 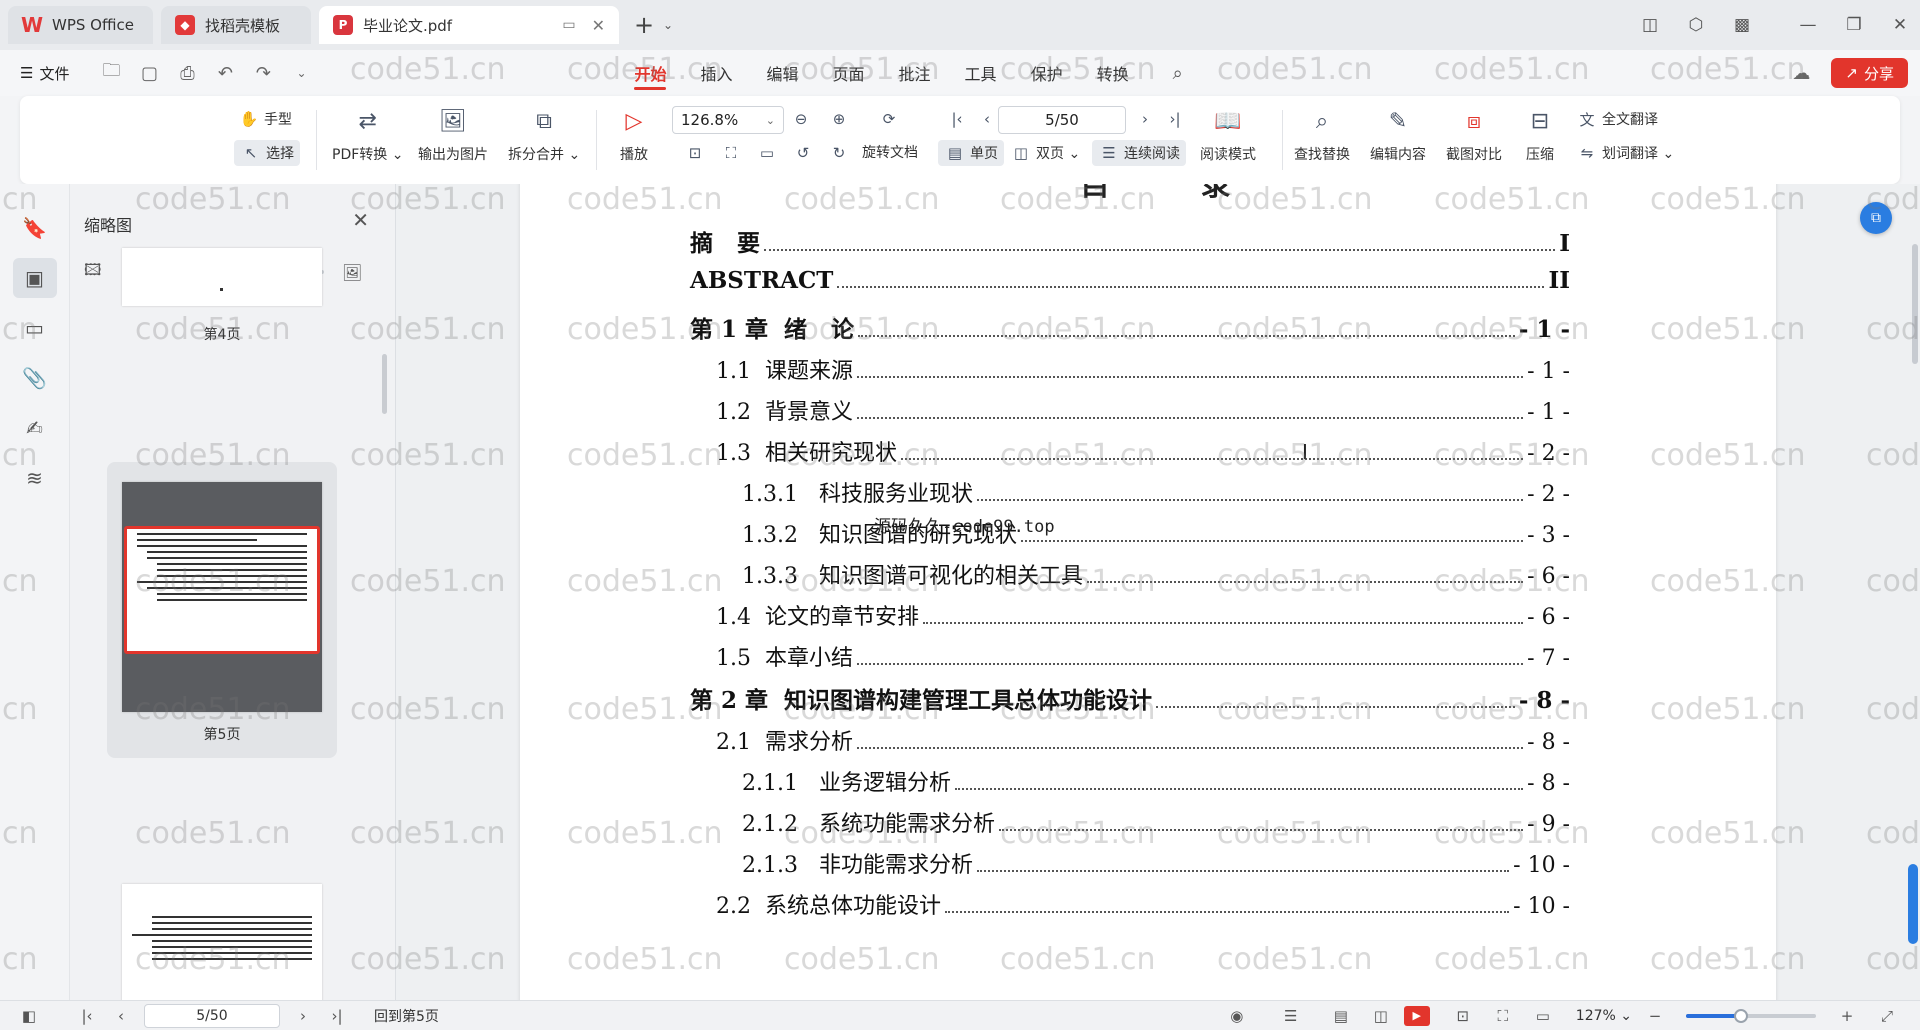 What do you see at coordinates (981, 73) in the screenshot?
I see `menu-tab-tools: 工具` at bounding box center [981, 73].